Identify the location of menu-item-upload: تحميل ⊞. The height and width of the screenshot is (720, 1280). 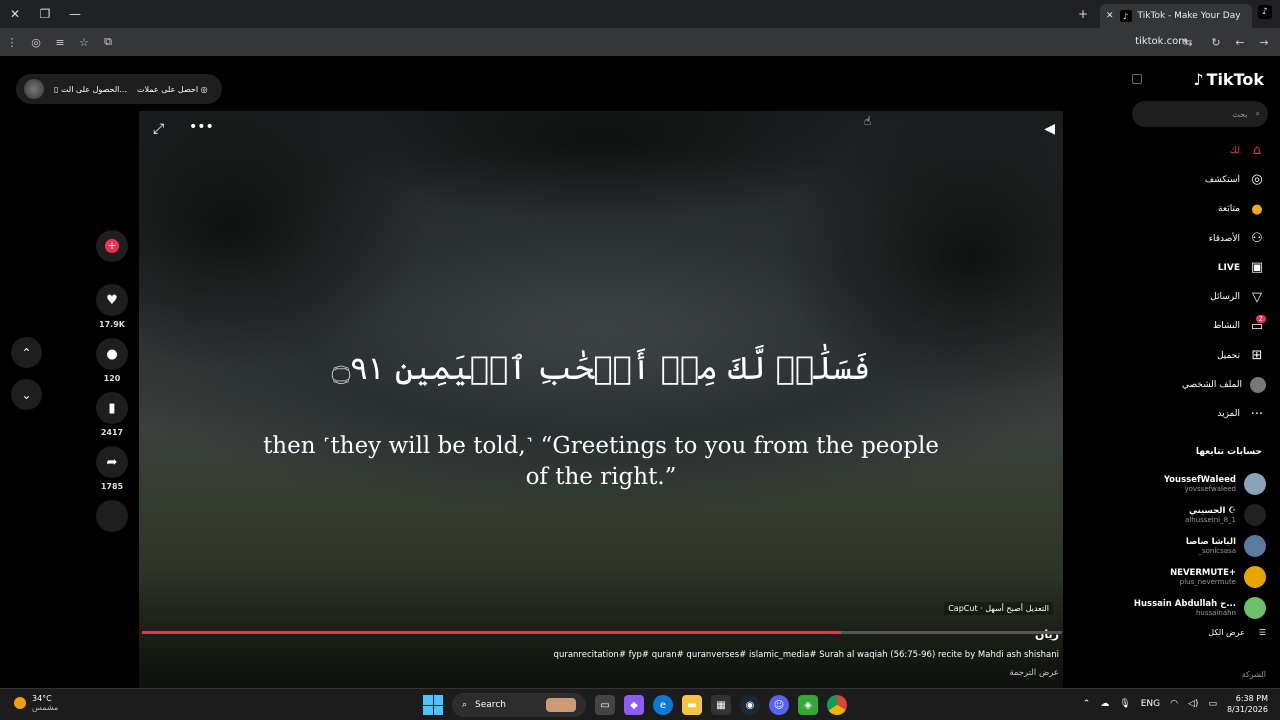
(1192, 355).